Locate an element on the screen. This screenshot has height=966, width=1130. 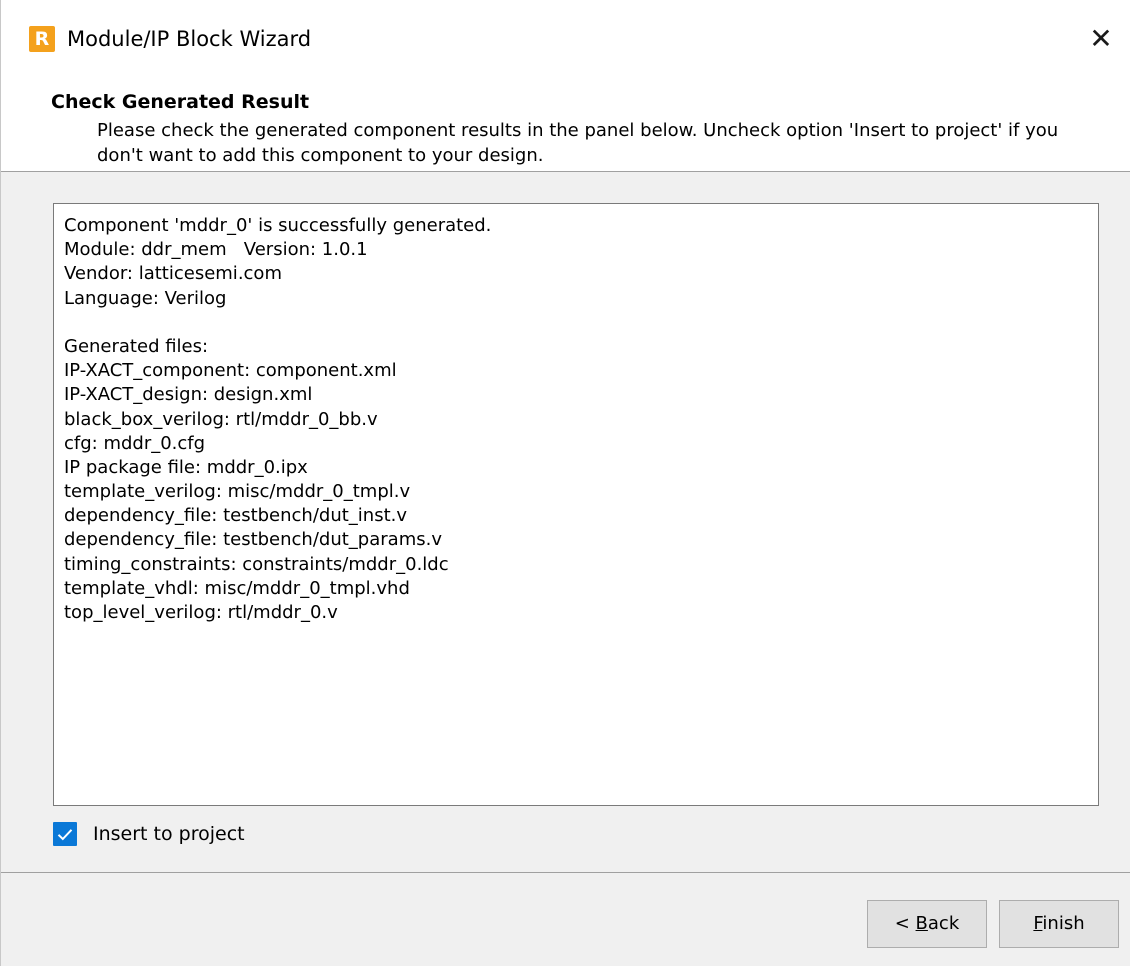
result-line: template_verilog: misc/mddr_0_tmpl.v is located at coordinates (237, 492).